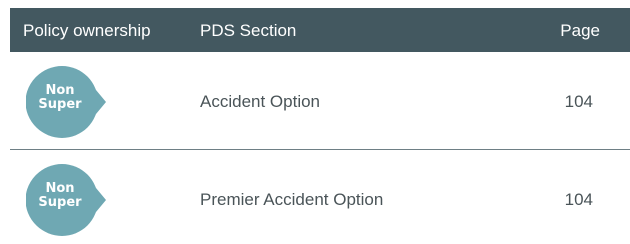  I want to click on header-policy-ownership: Policy ownership, so click(87, 30).